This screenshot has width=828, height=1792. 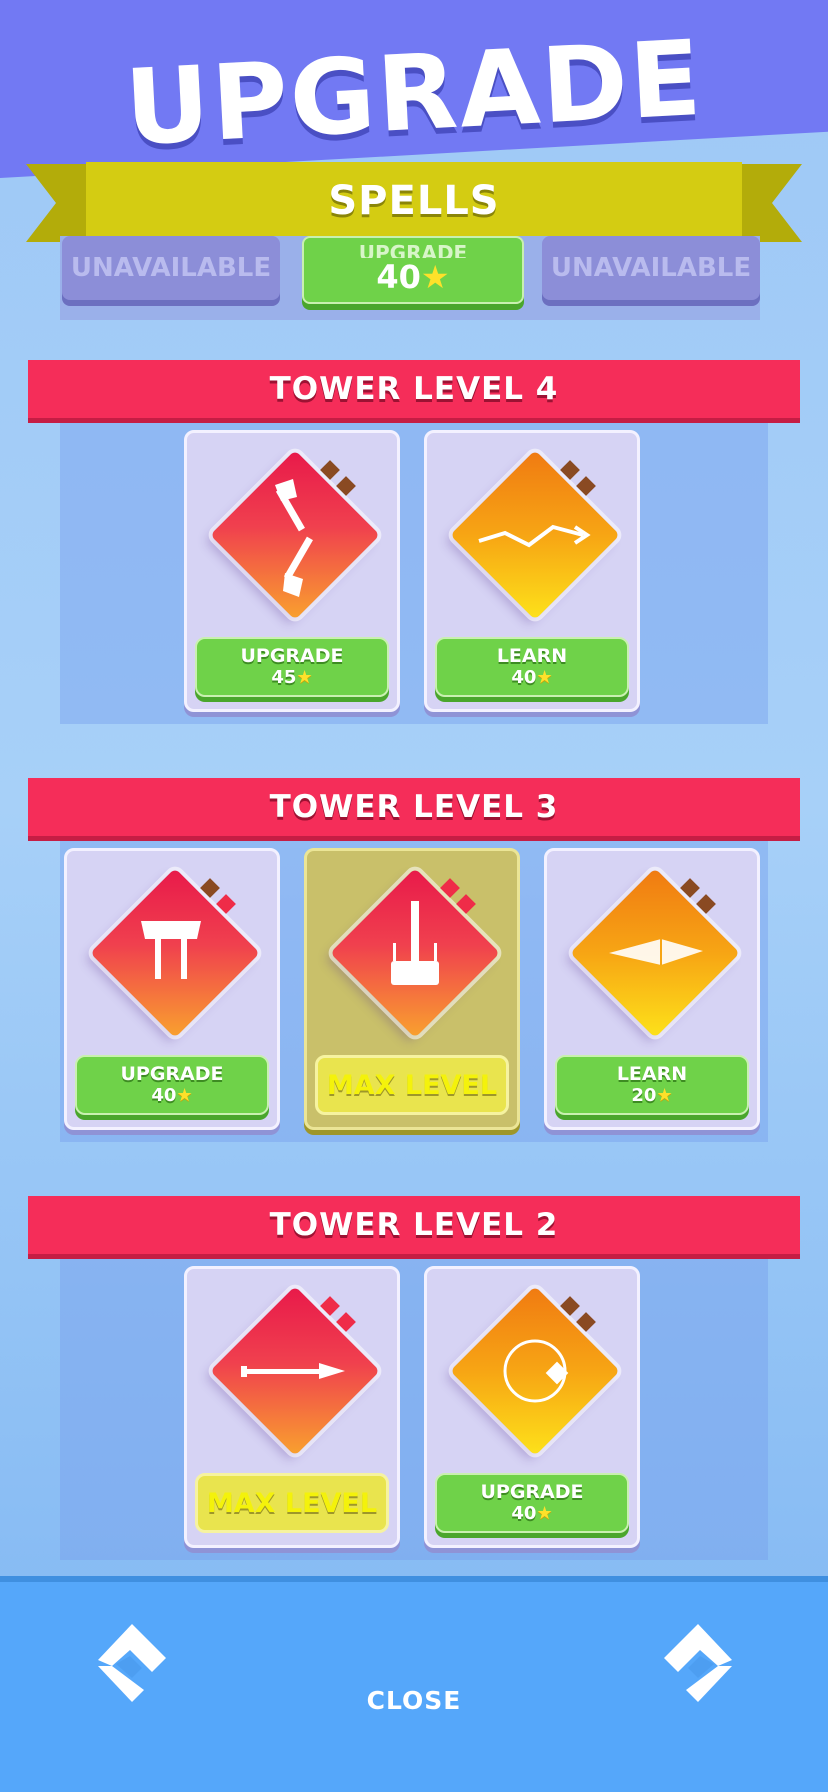 I want to click on spell-card-twin-axes: UPGRADE 45★, so click(x=292, y=571).